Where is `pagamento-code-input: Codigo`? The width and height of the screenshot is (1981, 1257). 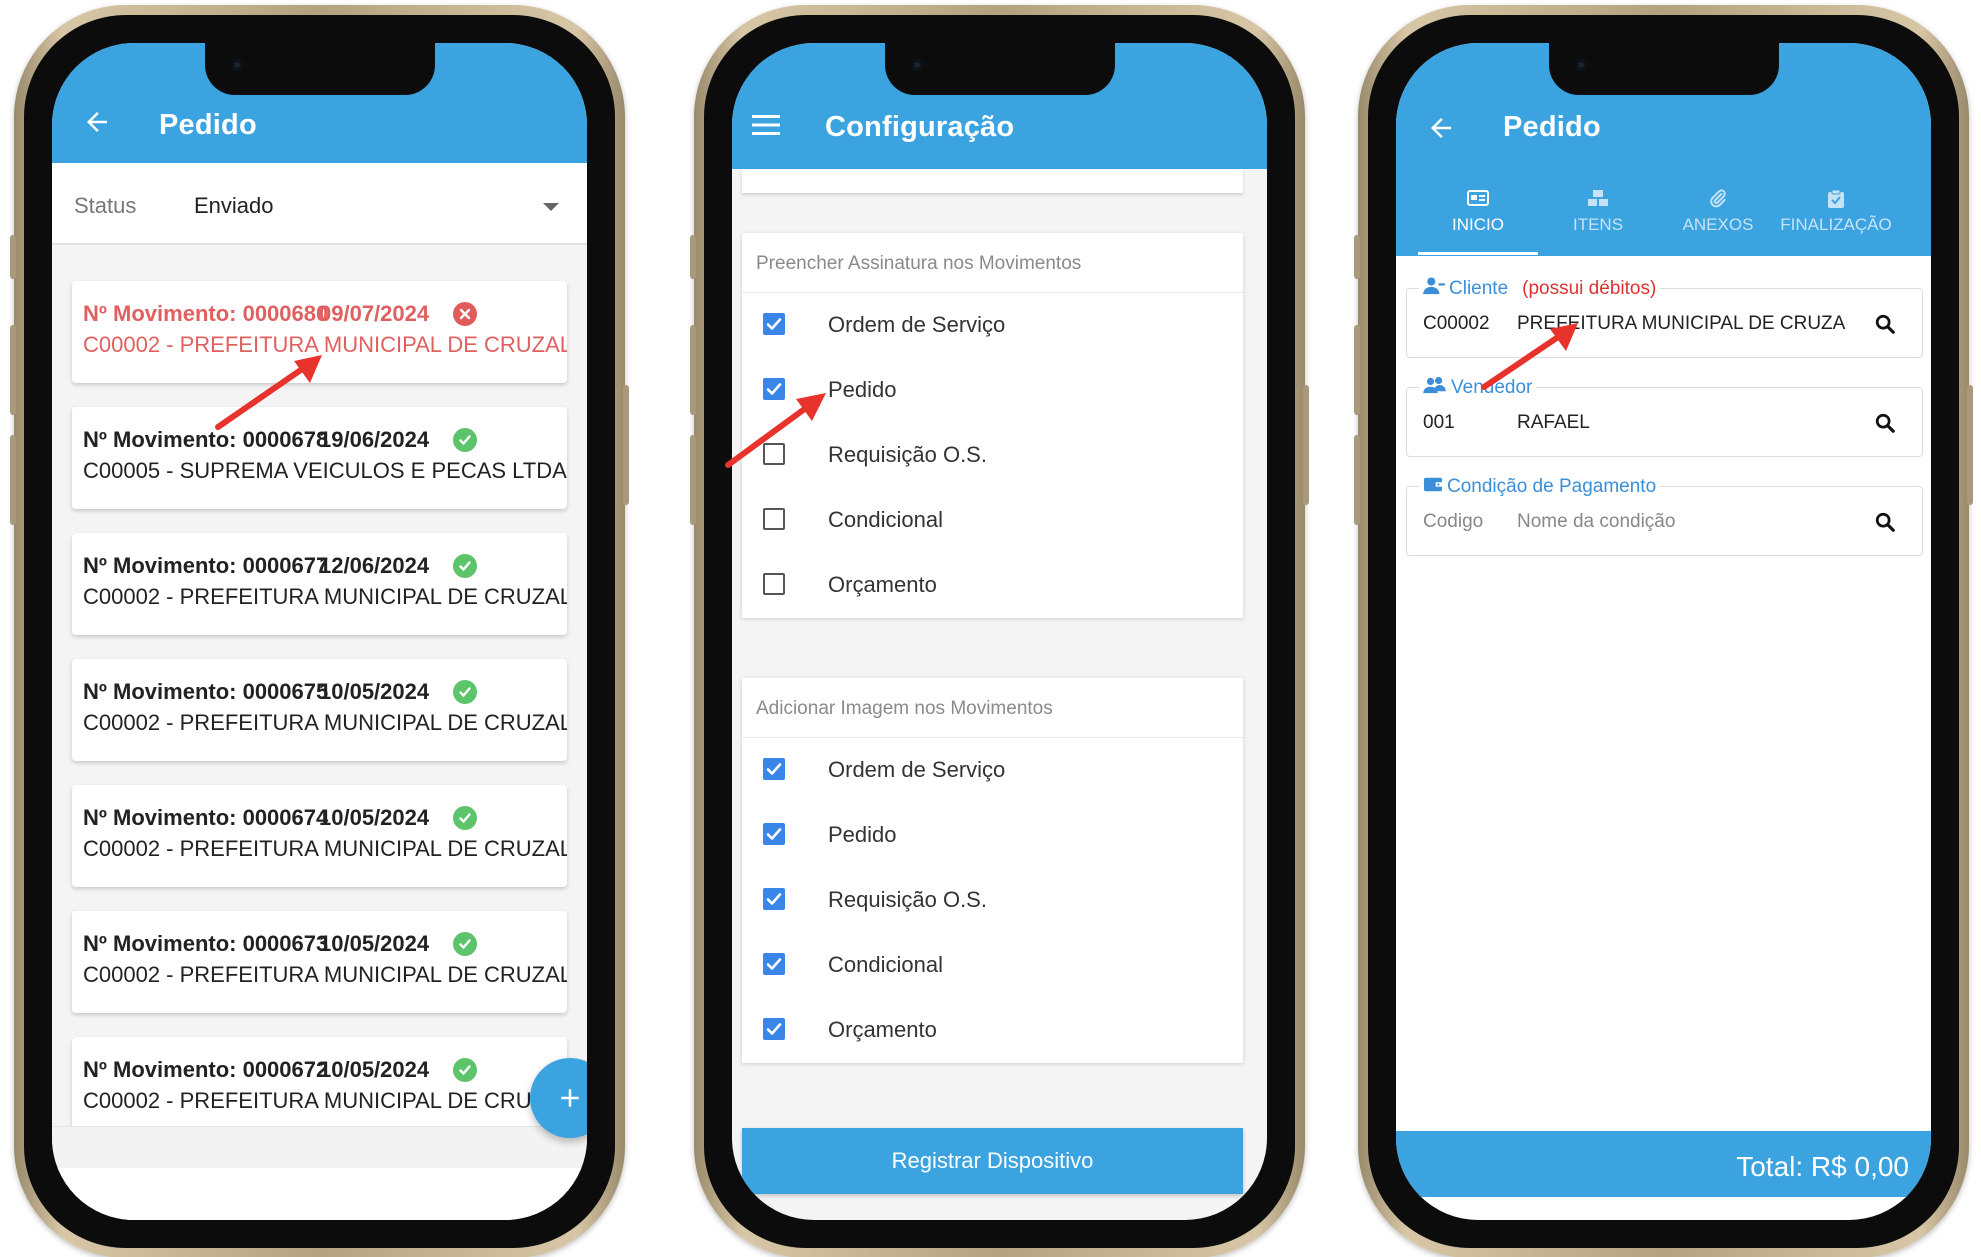
pagamento-code-input: Codigo is located at coordinates (1453, 522).